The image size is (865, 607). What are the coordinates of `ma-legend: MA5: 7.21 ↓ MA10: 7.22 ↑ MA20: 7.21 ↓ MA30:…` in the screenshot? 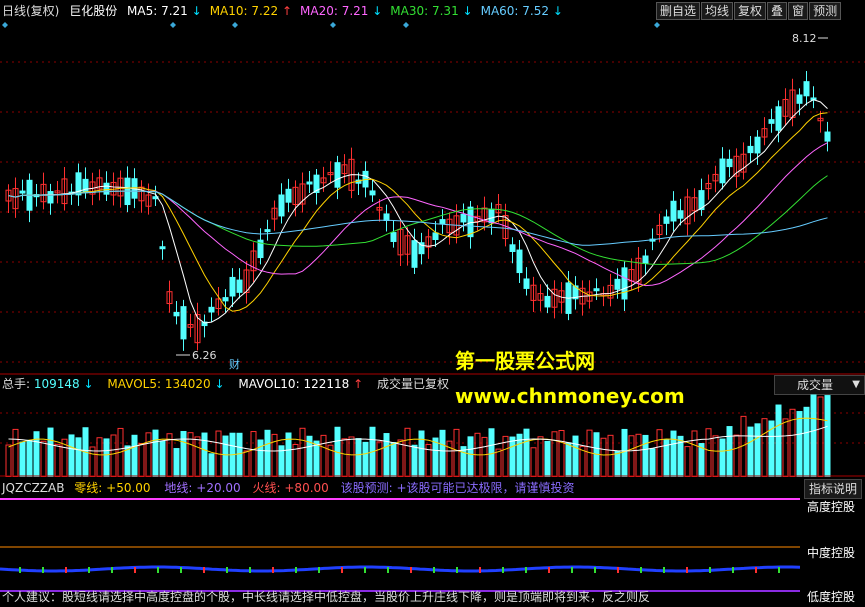 It's located at (349, 11).